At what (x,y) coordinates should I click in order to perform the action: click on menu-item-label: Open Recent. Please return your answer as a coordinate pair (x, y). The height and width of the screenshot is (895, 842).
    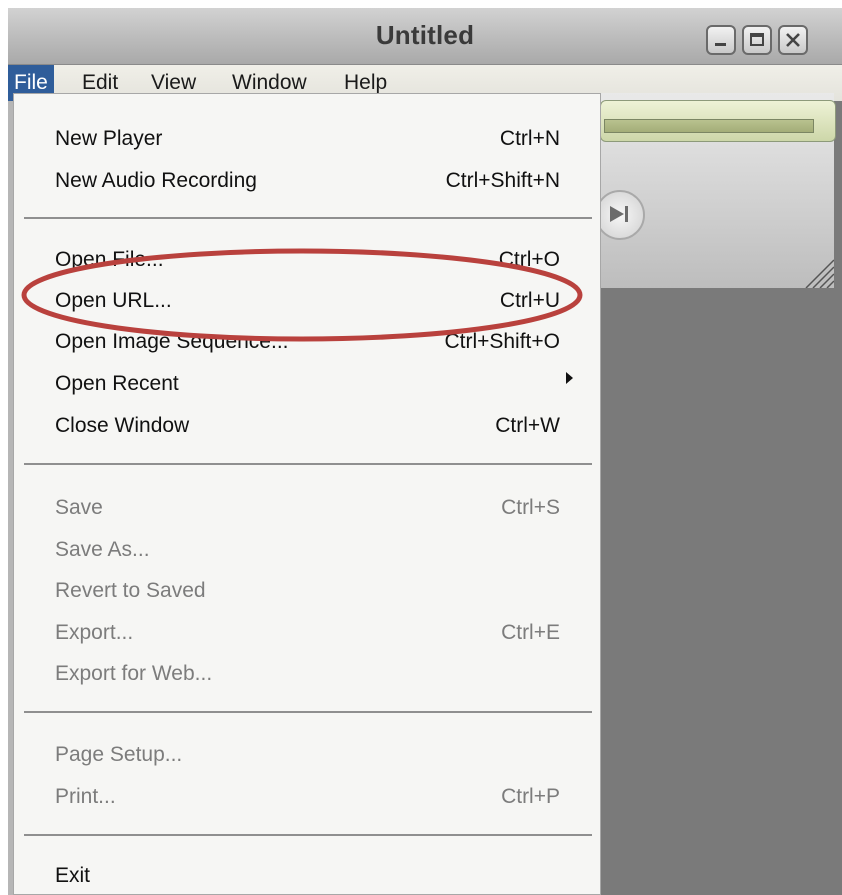
    Looking at the image, I should click on (117, 383).